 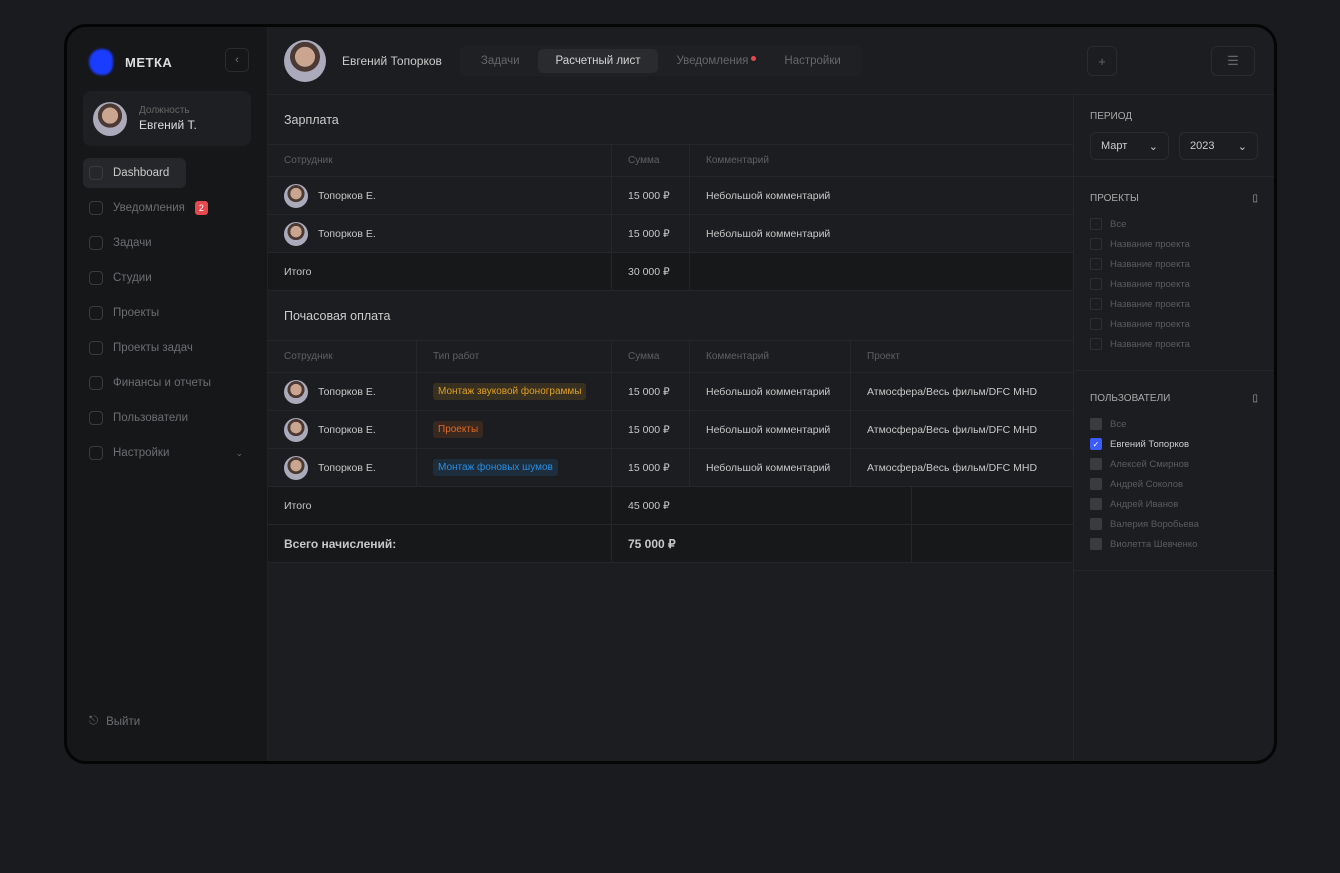 I want to click on profile-role: Должность, so click(x=164, y=110).